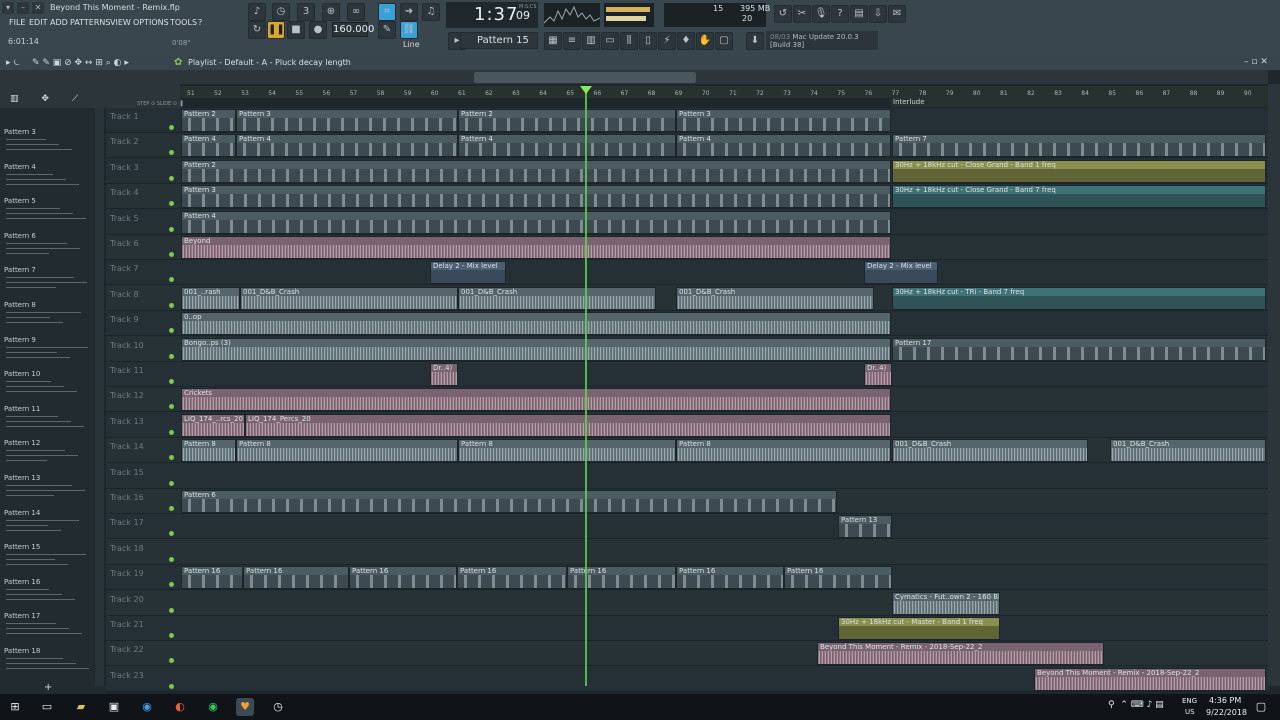 The width and height of the screenshot is (1280, 720). Describe the element at coordinates (496, 14) in the screenshot. I see `time-display: 1:37` at that location.